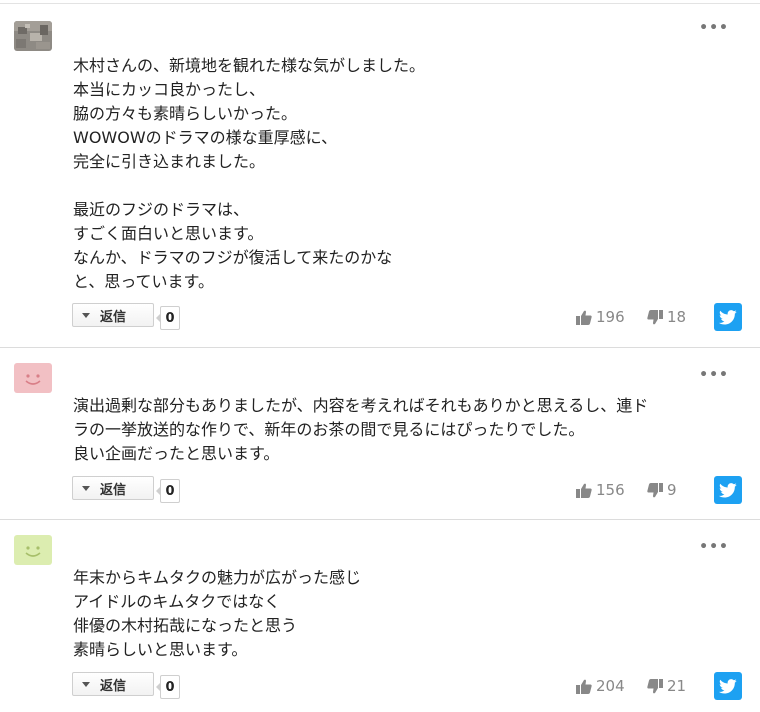  Describe the element at coordinates (407, 318) in the screenshot. I see `comment-actions: 返信 0 196 18` at that location.